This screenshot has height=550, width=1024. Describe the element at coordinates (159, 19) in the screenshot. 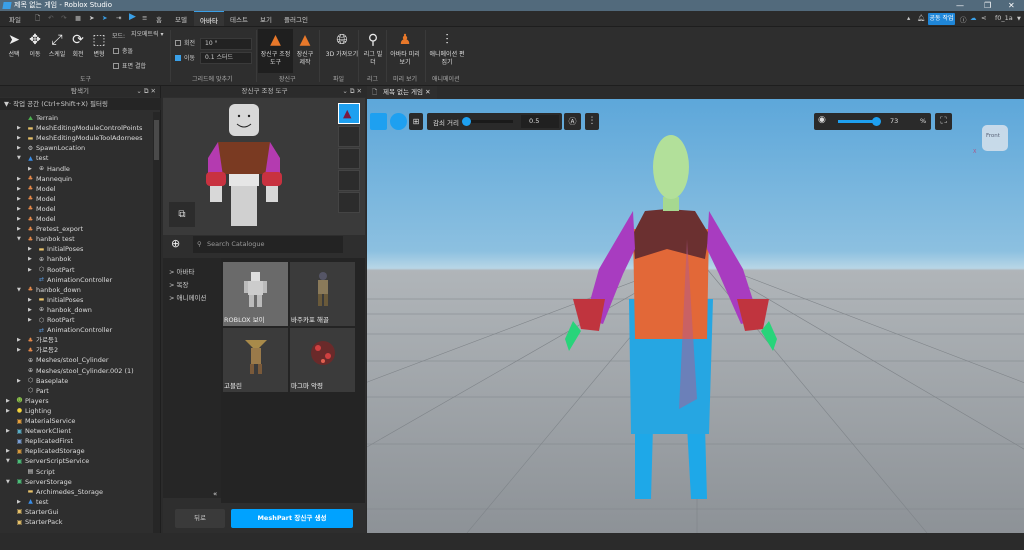

I see `menu-home: 홈` at that location.